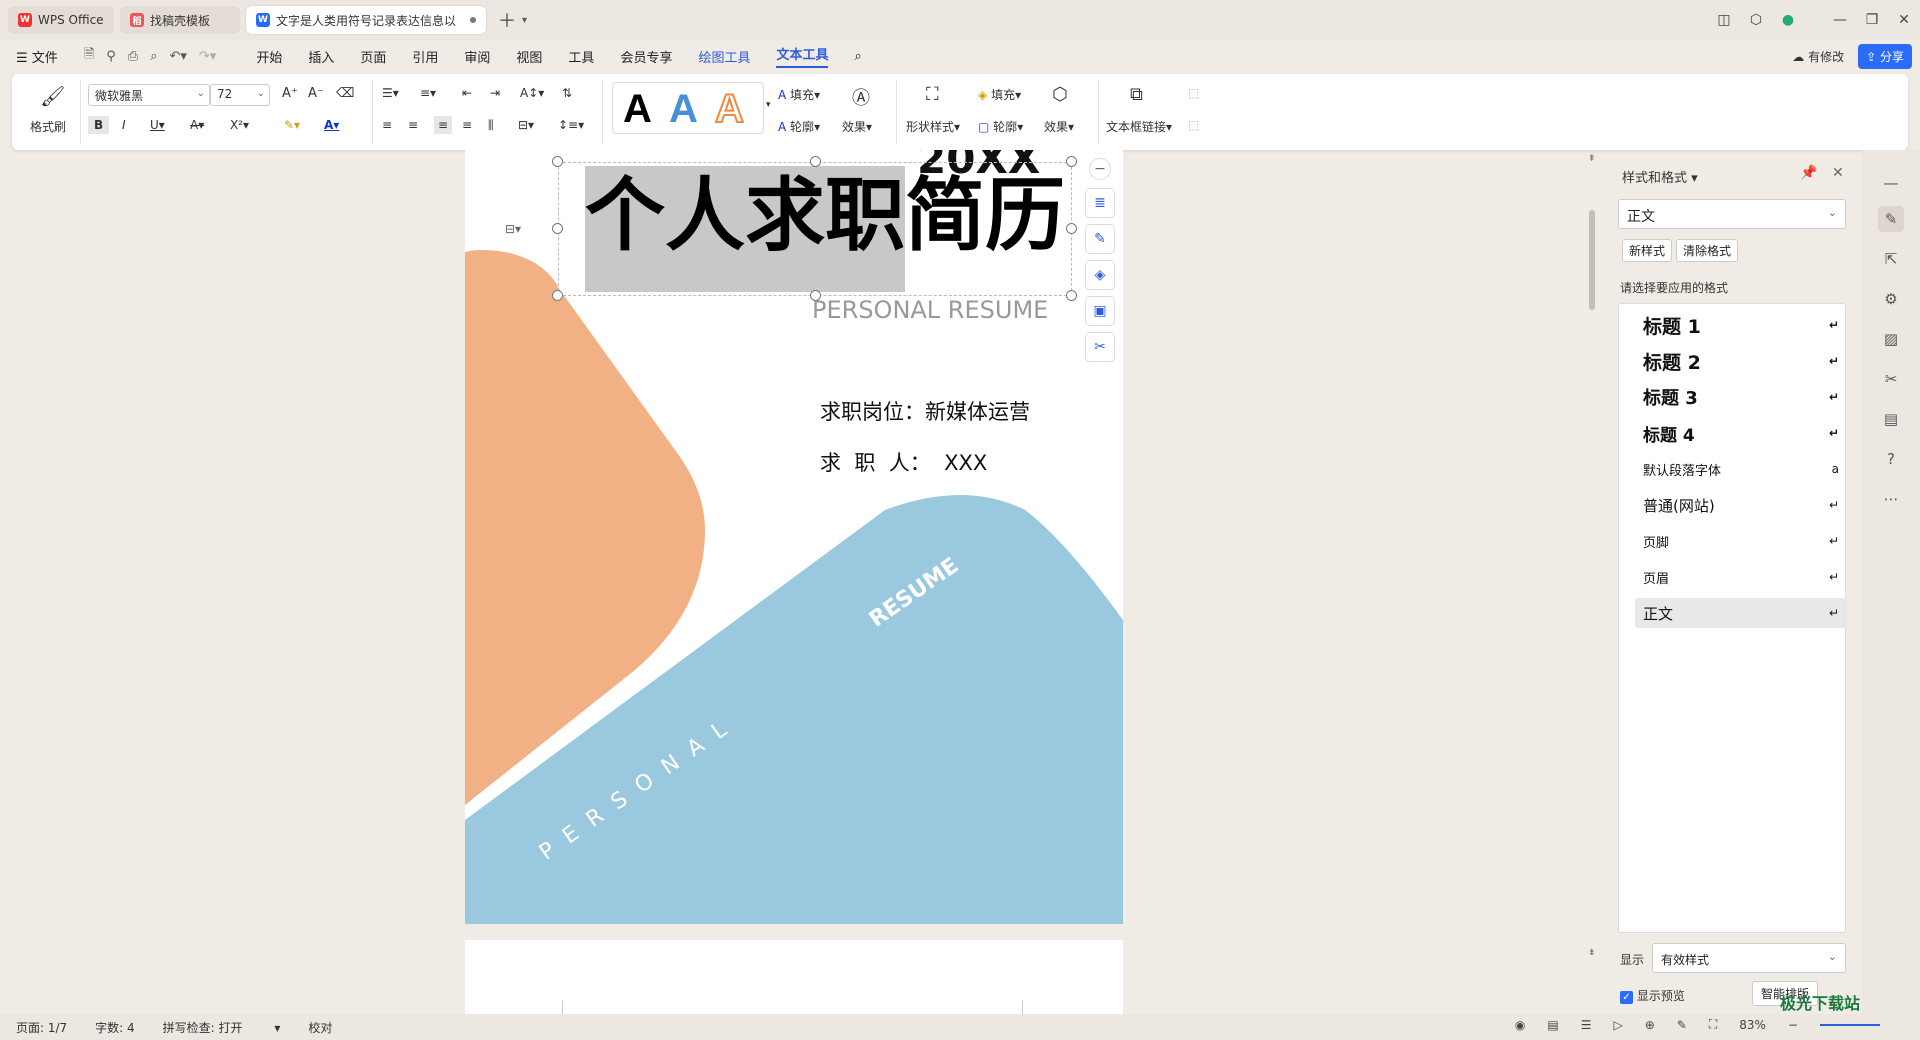 The image size is (1920, 1040). What do you see at coordinates (222, 1027) in the screenshot?
I see `spell-check-toggle: 拼写检查: 打开 ▾` at bounding box center [222, 1027].